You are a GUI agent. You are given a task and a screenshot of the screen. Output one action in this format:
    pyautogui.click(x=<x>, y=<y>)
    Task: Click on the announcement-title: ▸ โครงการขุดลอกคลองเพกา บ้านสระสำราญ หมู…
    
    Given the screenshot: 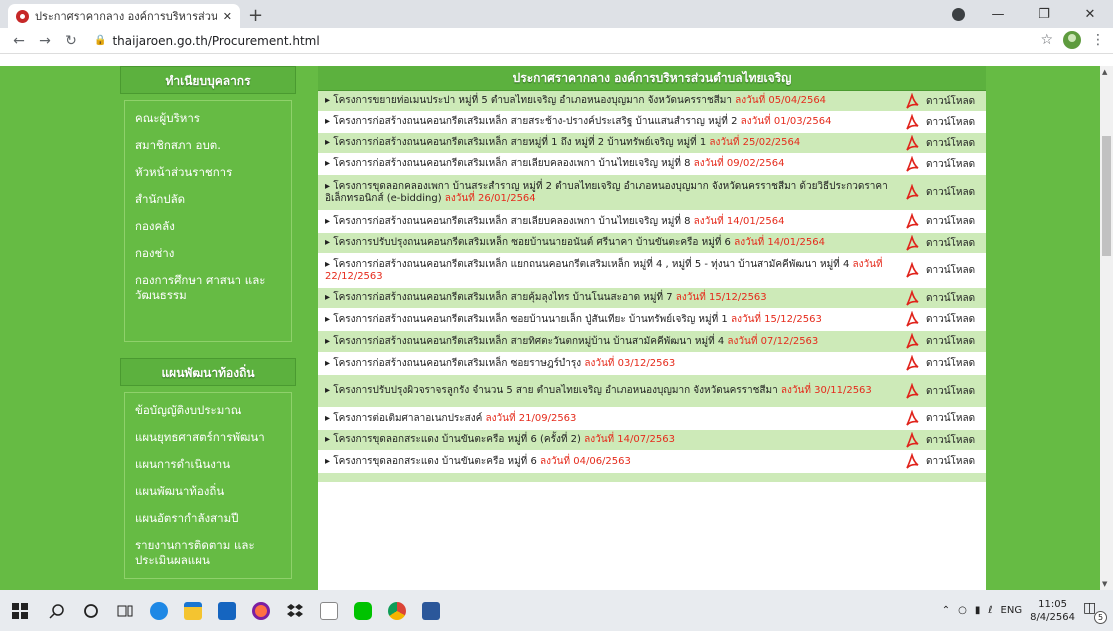 What is the action you would take?
    pyautogui.click(x=612, y=193)
    